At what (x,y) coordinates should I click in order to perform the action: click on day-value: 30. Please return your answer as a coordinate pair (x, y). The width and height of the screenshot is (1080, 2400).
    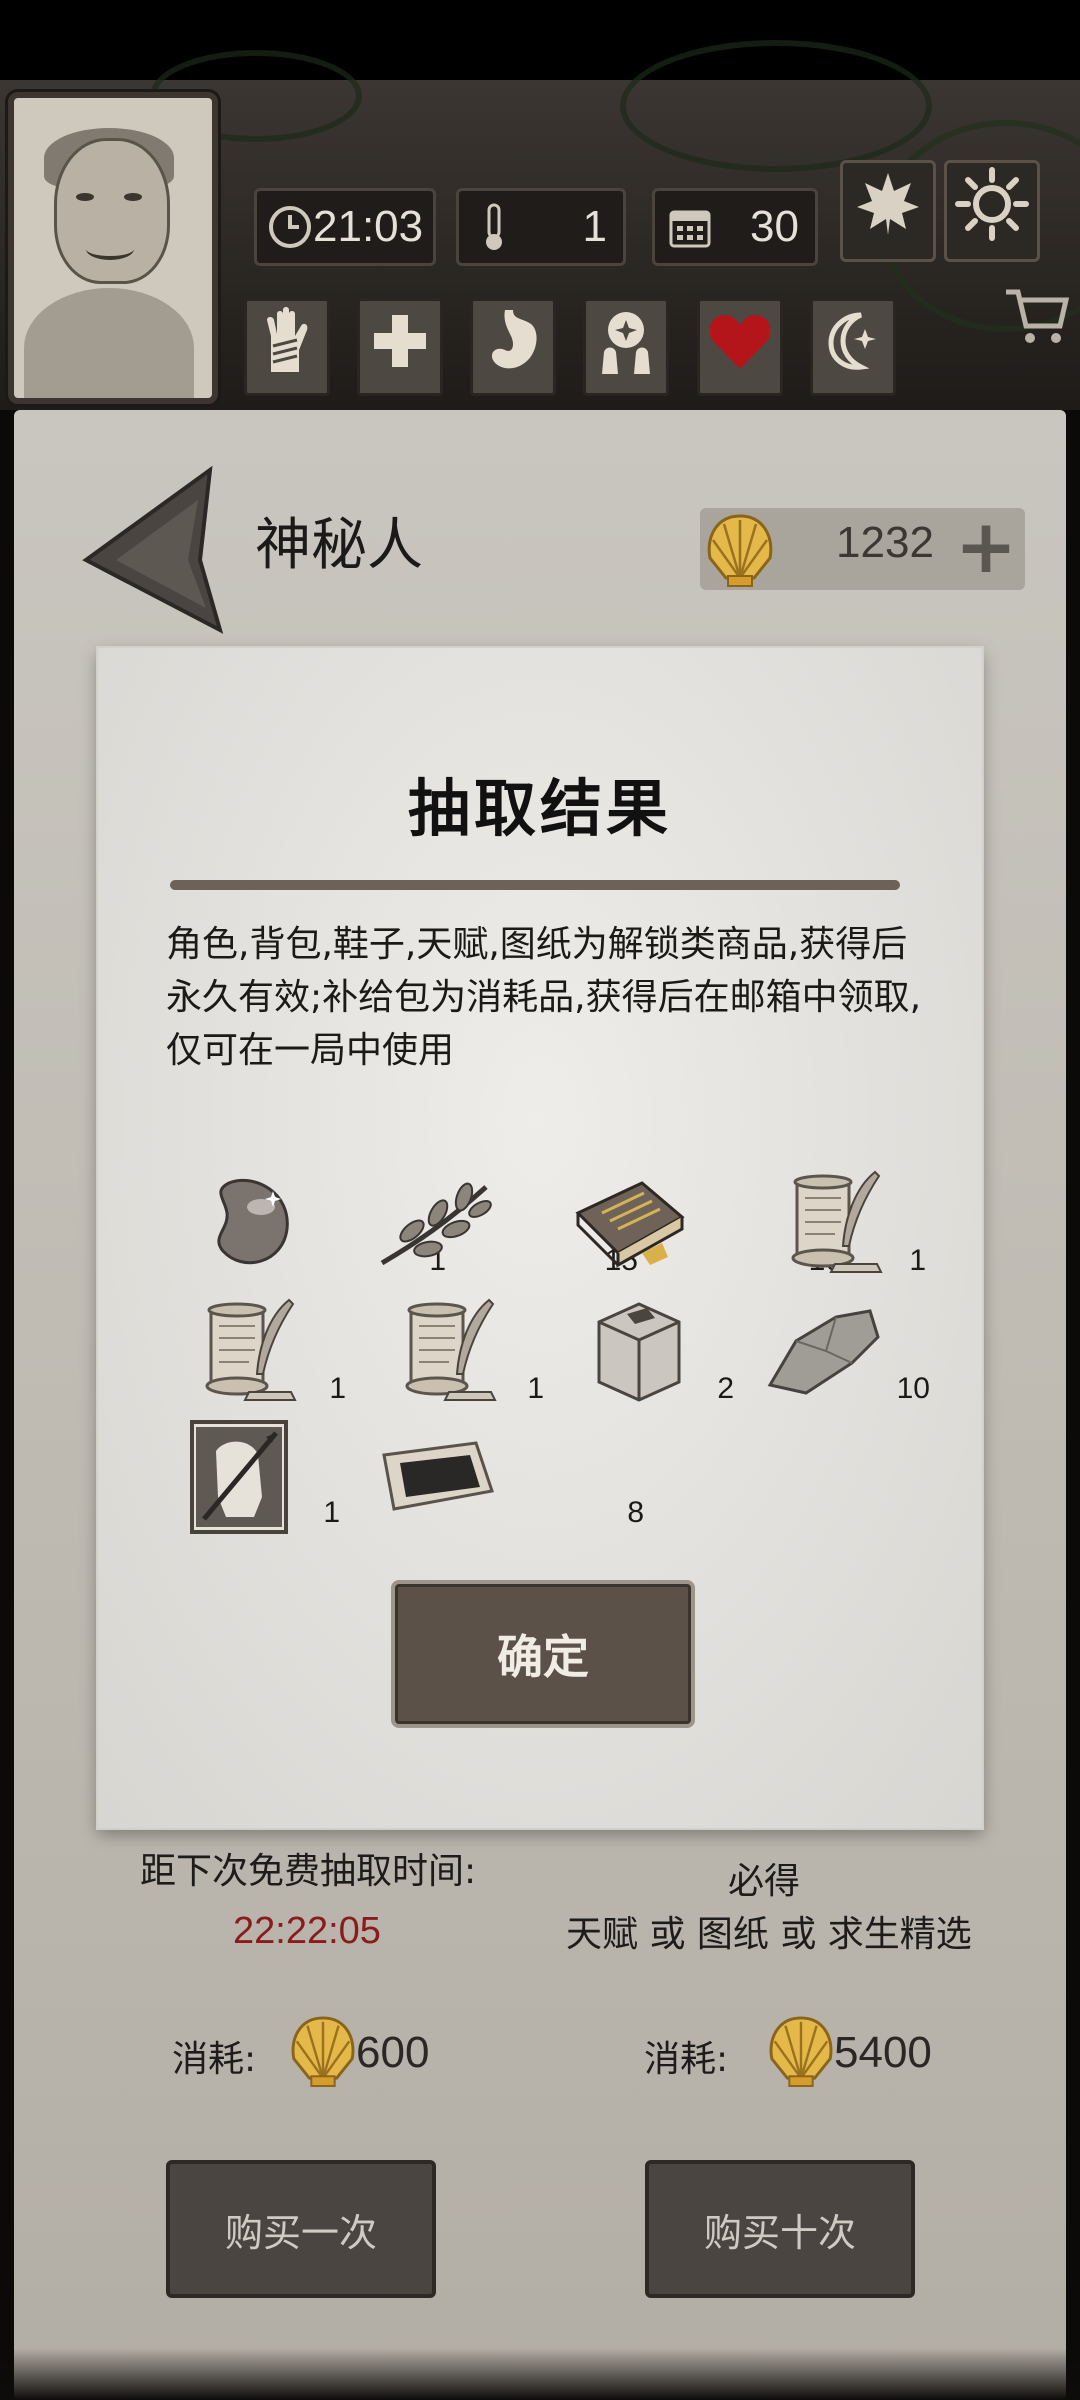
    Looking at the image, I should click on (774, 226).